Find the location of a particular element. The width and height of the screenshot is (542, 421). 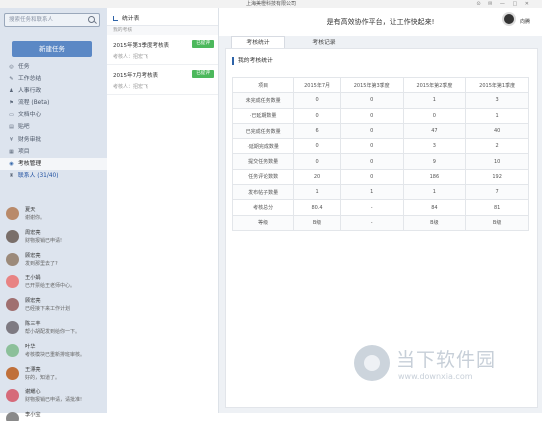

row-label: 发布帖子数量 is located at coordinates (263, 192).